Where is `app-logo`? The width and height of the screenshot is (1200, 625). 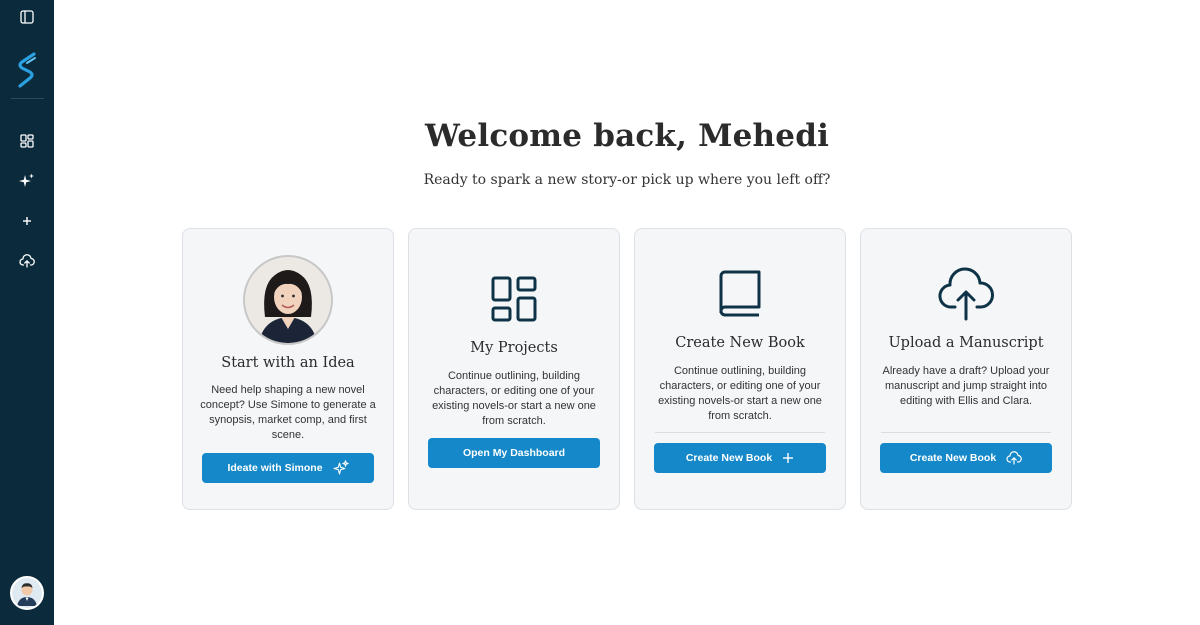 app-logo is located at coordinates (27, 70).